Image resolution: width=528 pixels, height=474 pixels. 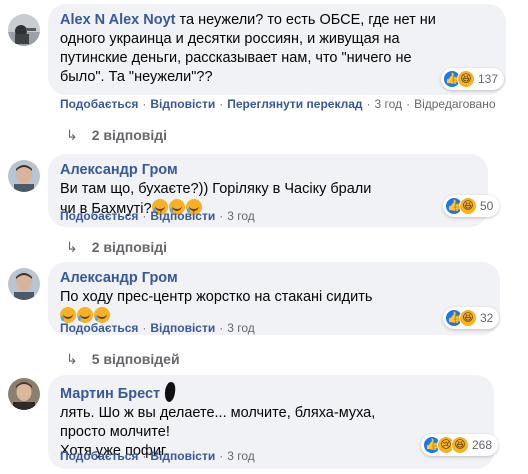 I want to click on reactions-summary: 👍 😆 32, so click(x=471, y=318).